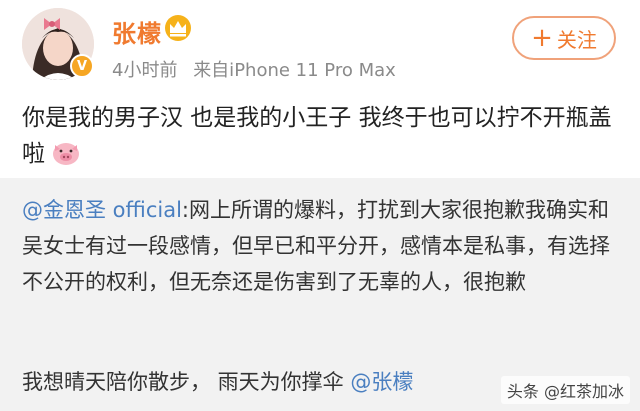  Describe the element at coordinates (317, 136) in the screenshot. I see `post-text: 你是我的男子汉 也是我的小王子 我终于也可以拧不开瓶盖啦` at that location.